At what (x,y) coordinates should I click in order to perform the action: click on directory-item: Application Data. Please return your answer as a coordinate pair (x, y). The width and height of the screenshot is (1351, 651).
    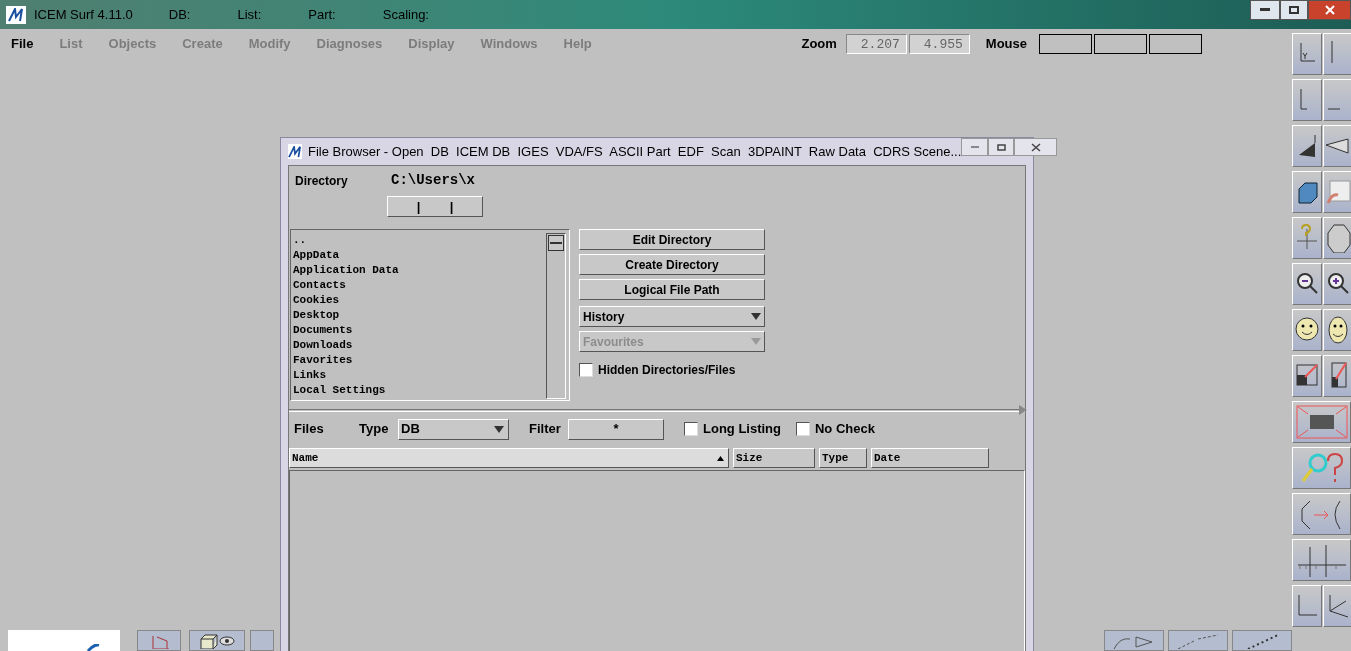
    Looking at the image, I should click on (431, 270).